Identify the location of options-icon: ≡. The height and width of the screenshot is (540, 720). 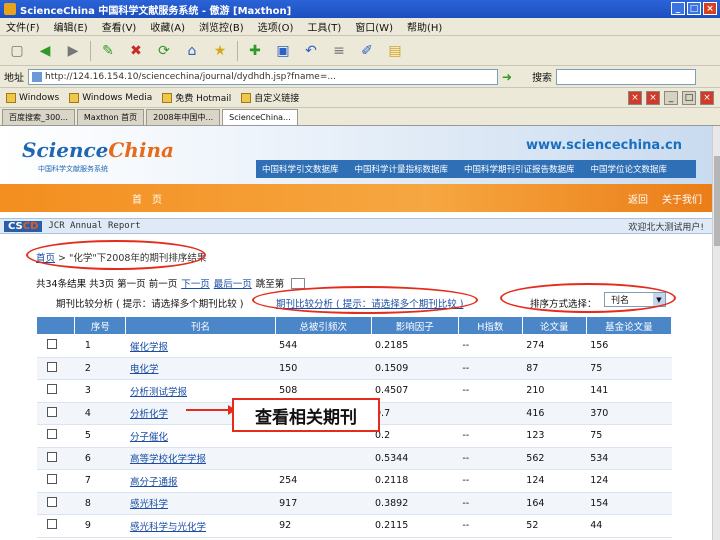
(339, 51).